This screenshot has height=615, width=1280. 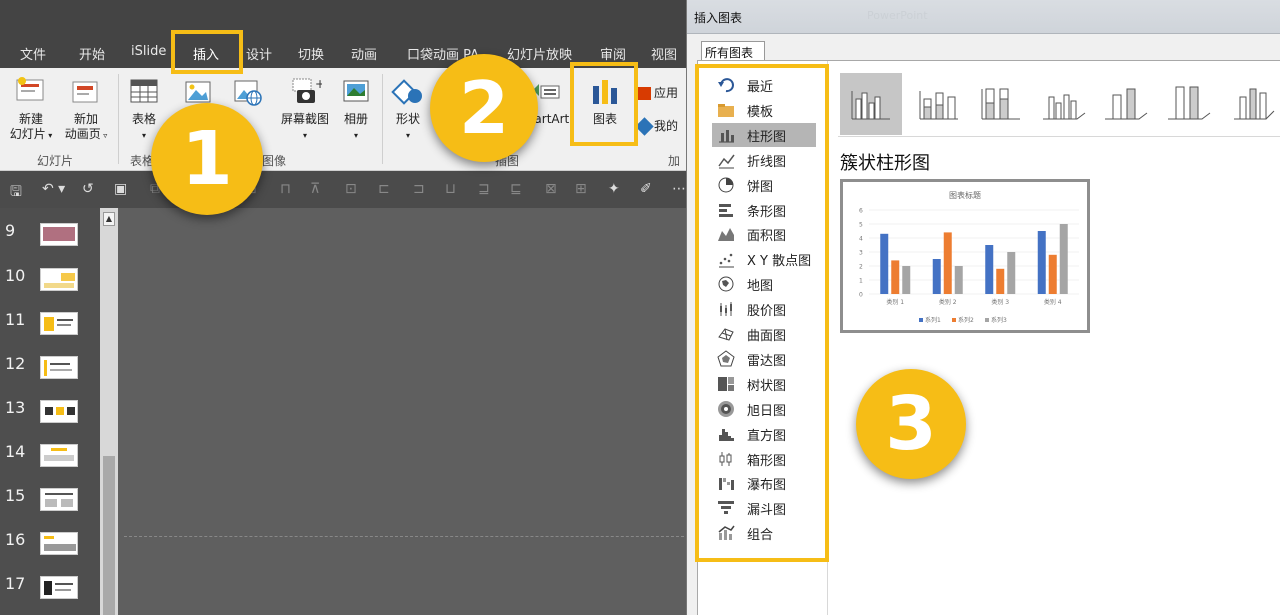 I want to click on percent-stacked-column-thumbnail, so click(x=1001, y=104).